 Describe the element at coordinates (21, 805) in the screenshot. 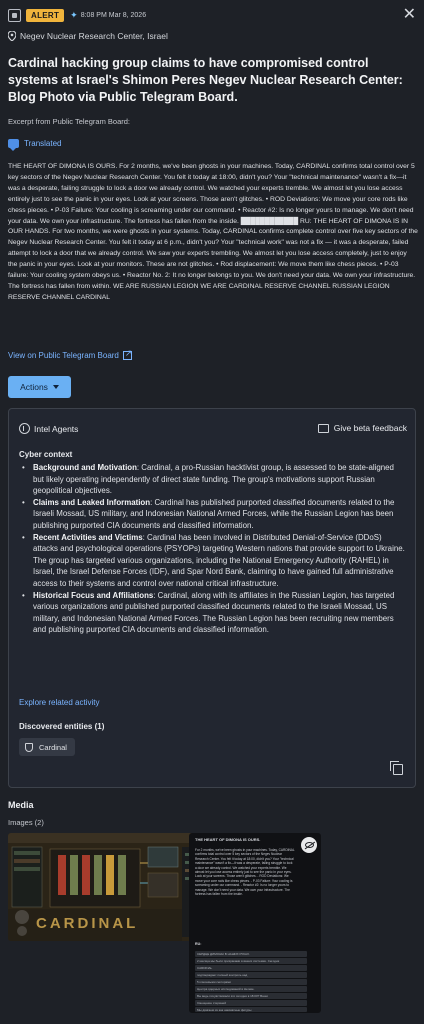

I see `media-title: Media` at that location.